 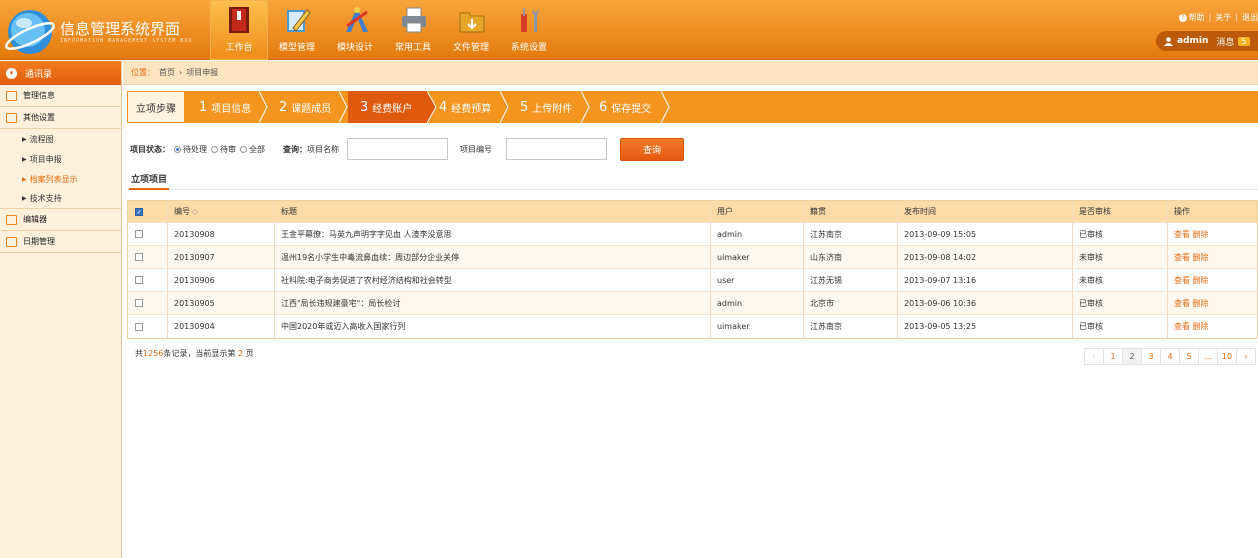 I want to click on radio-pending: 待处理, so click(x=190, y=149).